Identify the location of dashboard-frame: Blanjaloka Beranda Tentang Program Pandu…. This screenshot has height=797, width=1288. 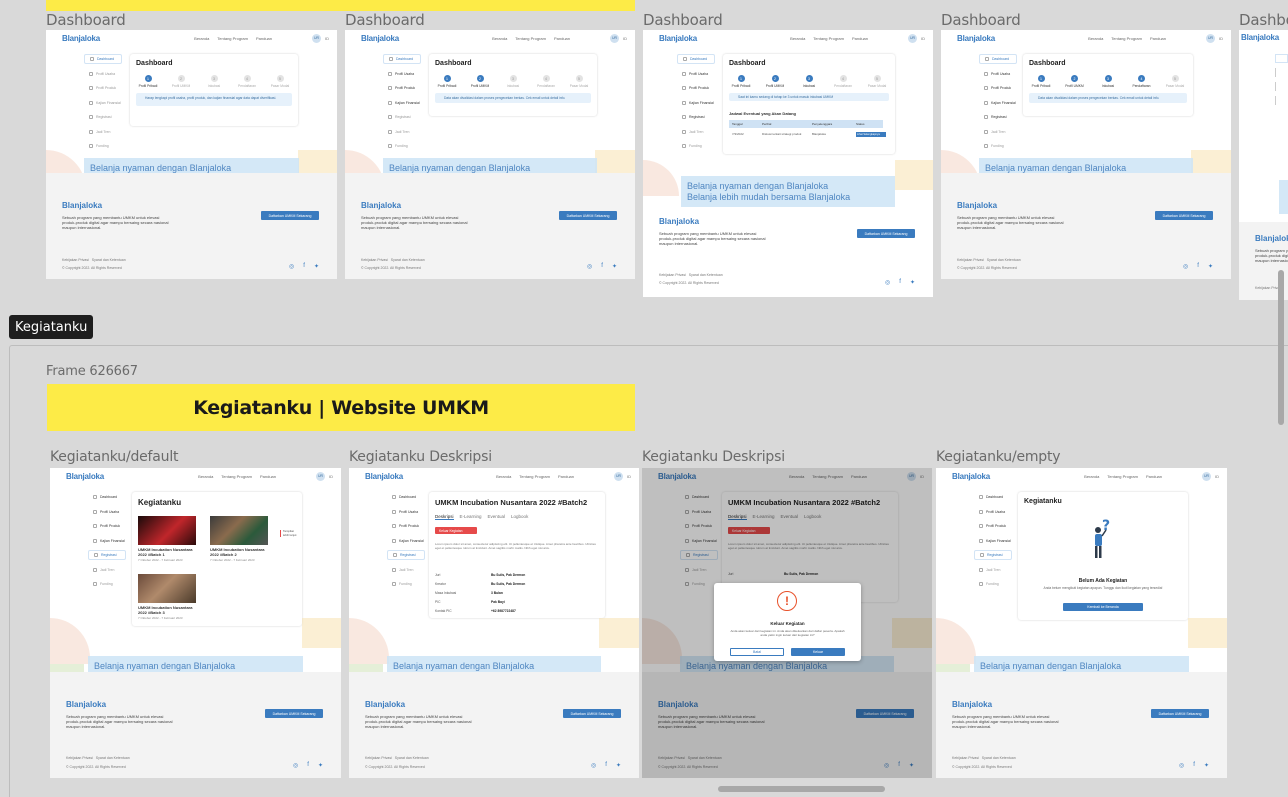
(191, 154).